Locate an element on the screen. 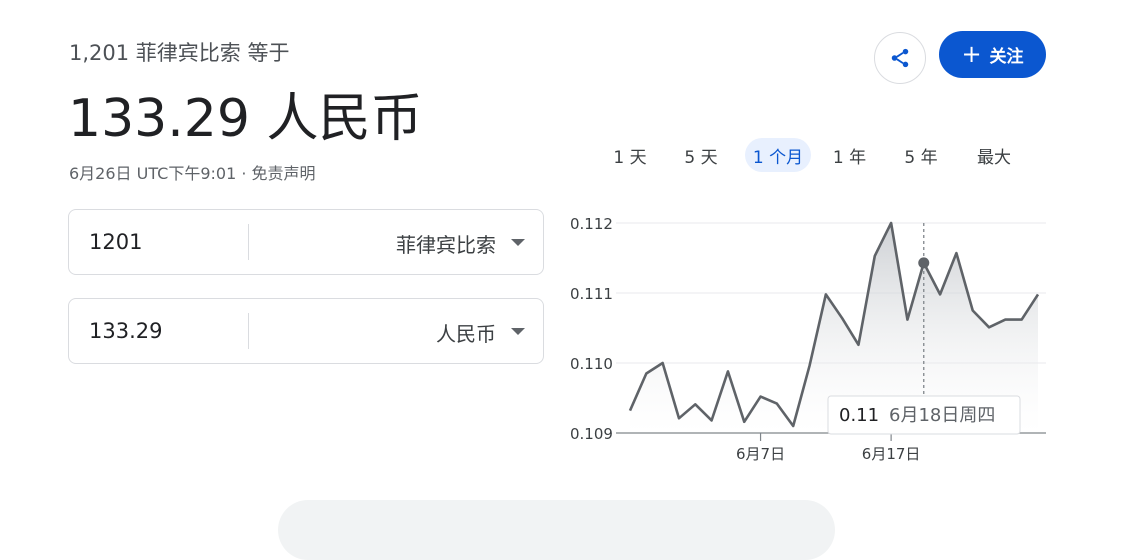  plus-icon: + is located at coordinates (971, 53).